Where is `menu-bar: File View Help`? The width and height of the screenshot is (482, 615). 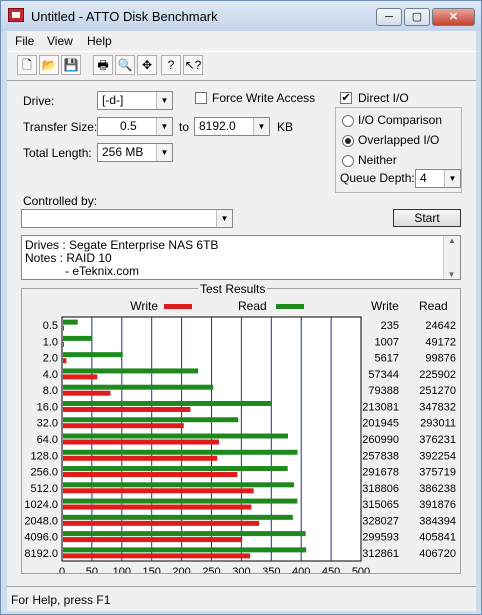 menu-bar: File View Help is located at coordinates (241, 41).